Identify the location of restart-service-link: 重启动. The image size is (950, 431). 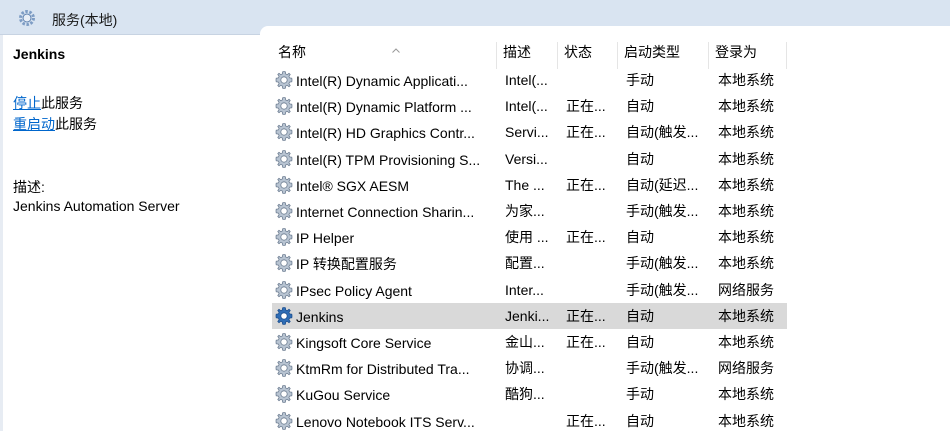
(34, 124).